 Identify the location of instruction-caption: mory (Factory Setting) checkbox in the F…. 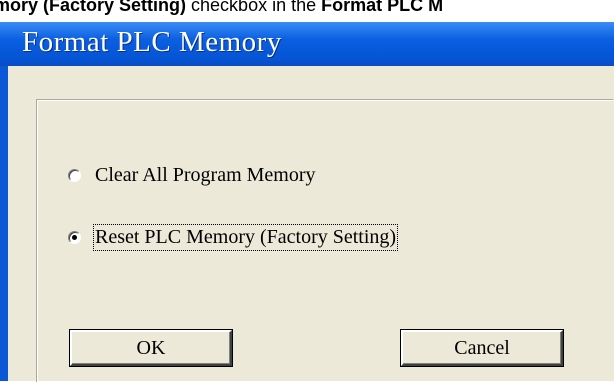
(307, 11).